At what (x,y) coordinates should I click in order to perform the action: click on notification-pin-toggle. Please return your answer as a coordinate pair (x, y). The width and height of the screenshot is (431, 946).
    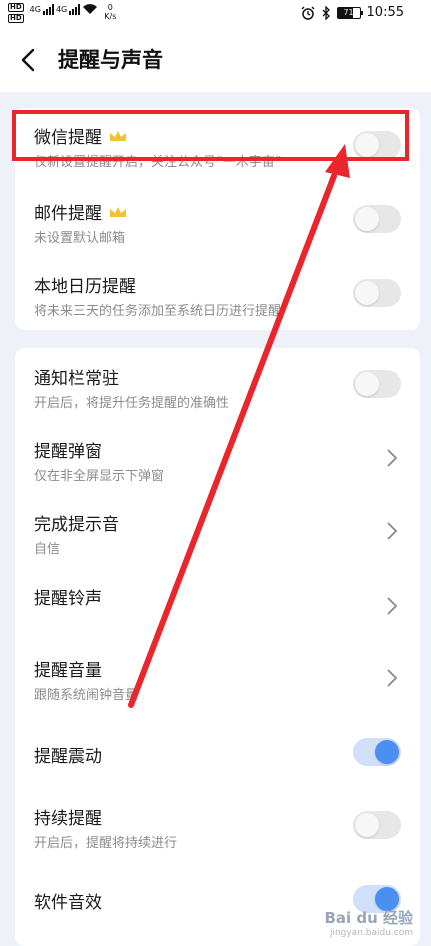
    Looking at the image, I should click on (377, 384).